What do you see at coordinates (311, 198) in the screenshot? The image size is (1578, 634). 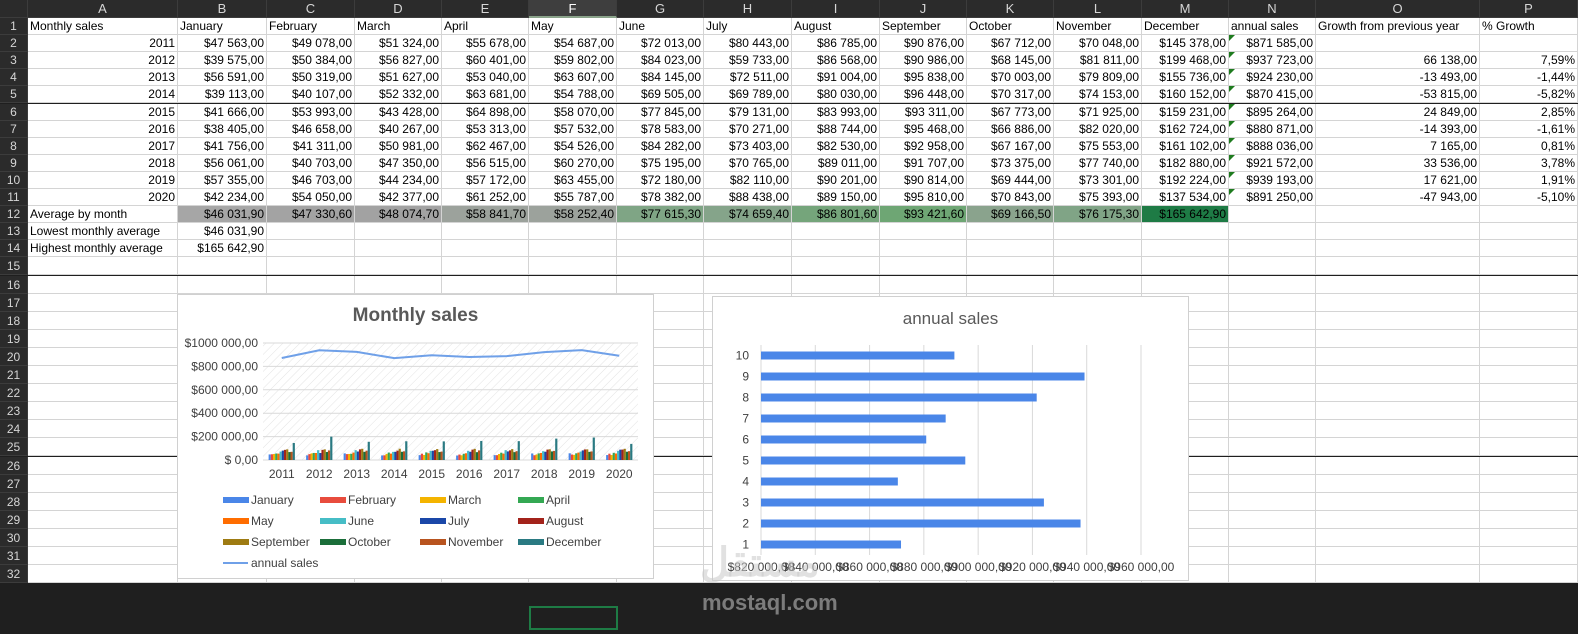 I see `cell-c11: $54 050,00` at bounding box center [311, 198].